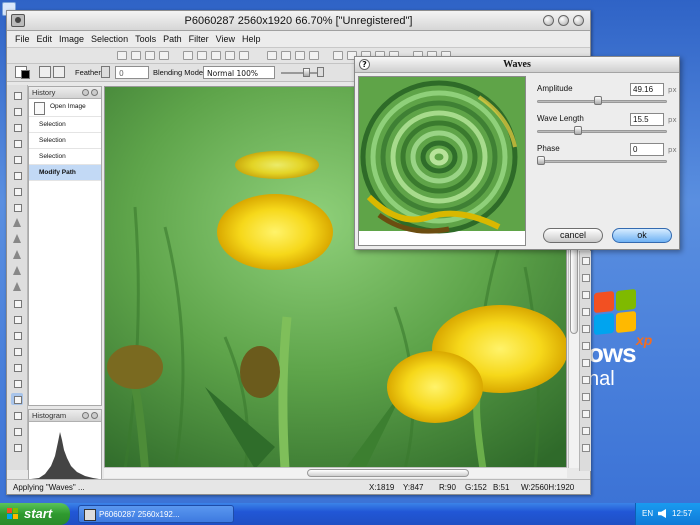 This screenshot has height=525, width=700. What do you see at coordinates (17, 143) in the screenshot?
I see `magic-wand-tool` at bounding box center [17, 143].